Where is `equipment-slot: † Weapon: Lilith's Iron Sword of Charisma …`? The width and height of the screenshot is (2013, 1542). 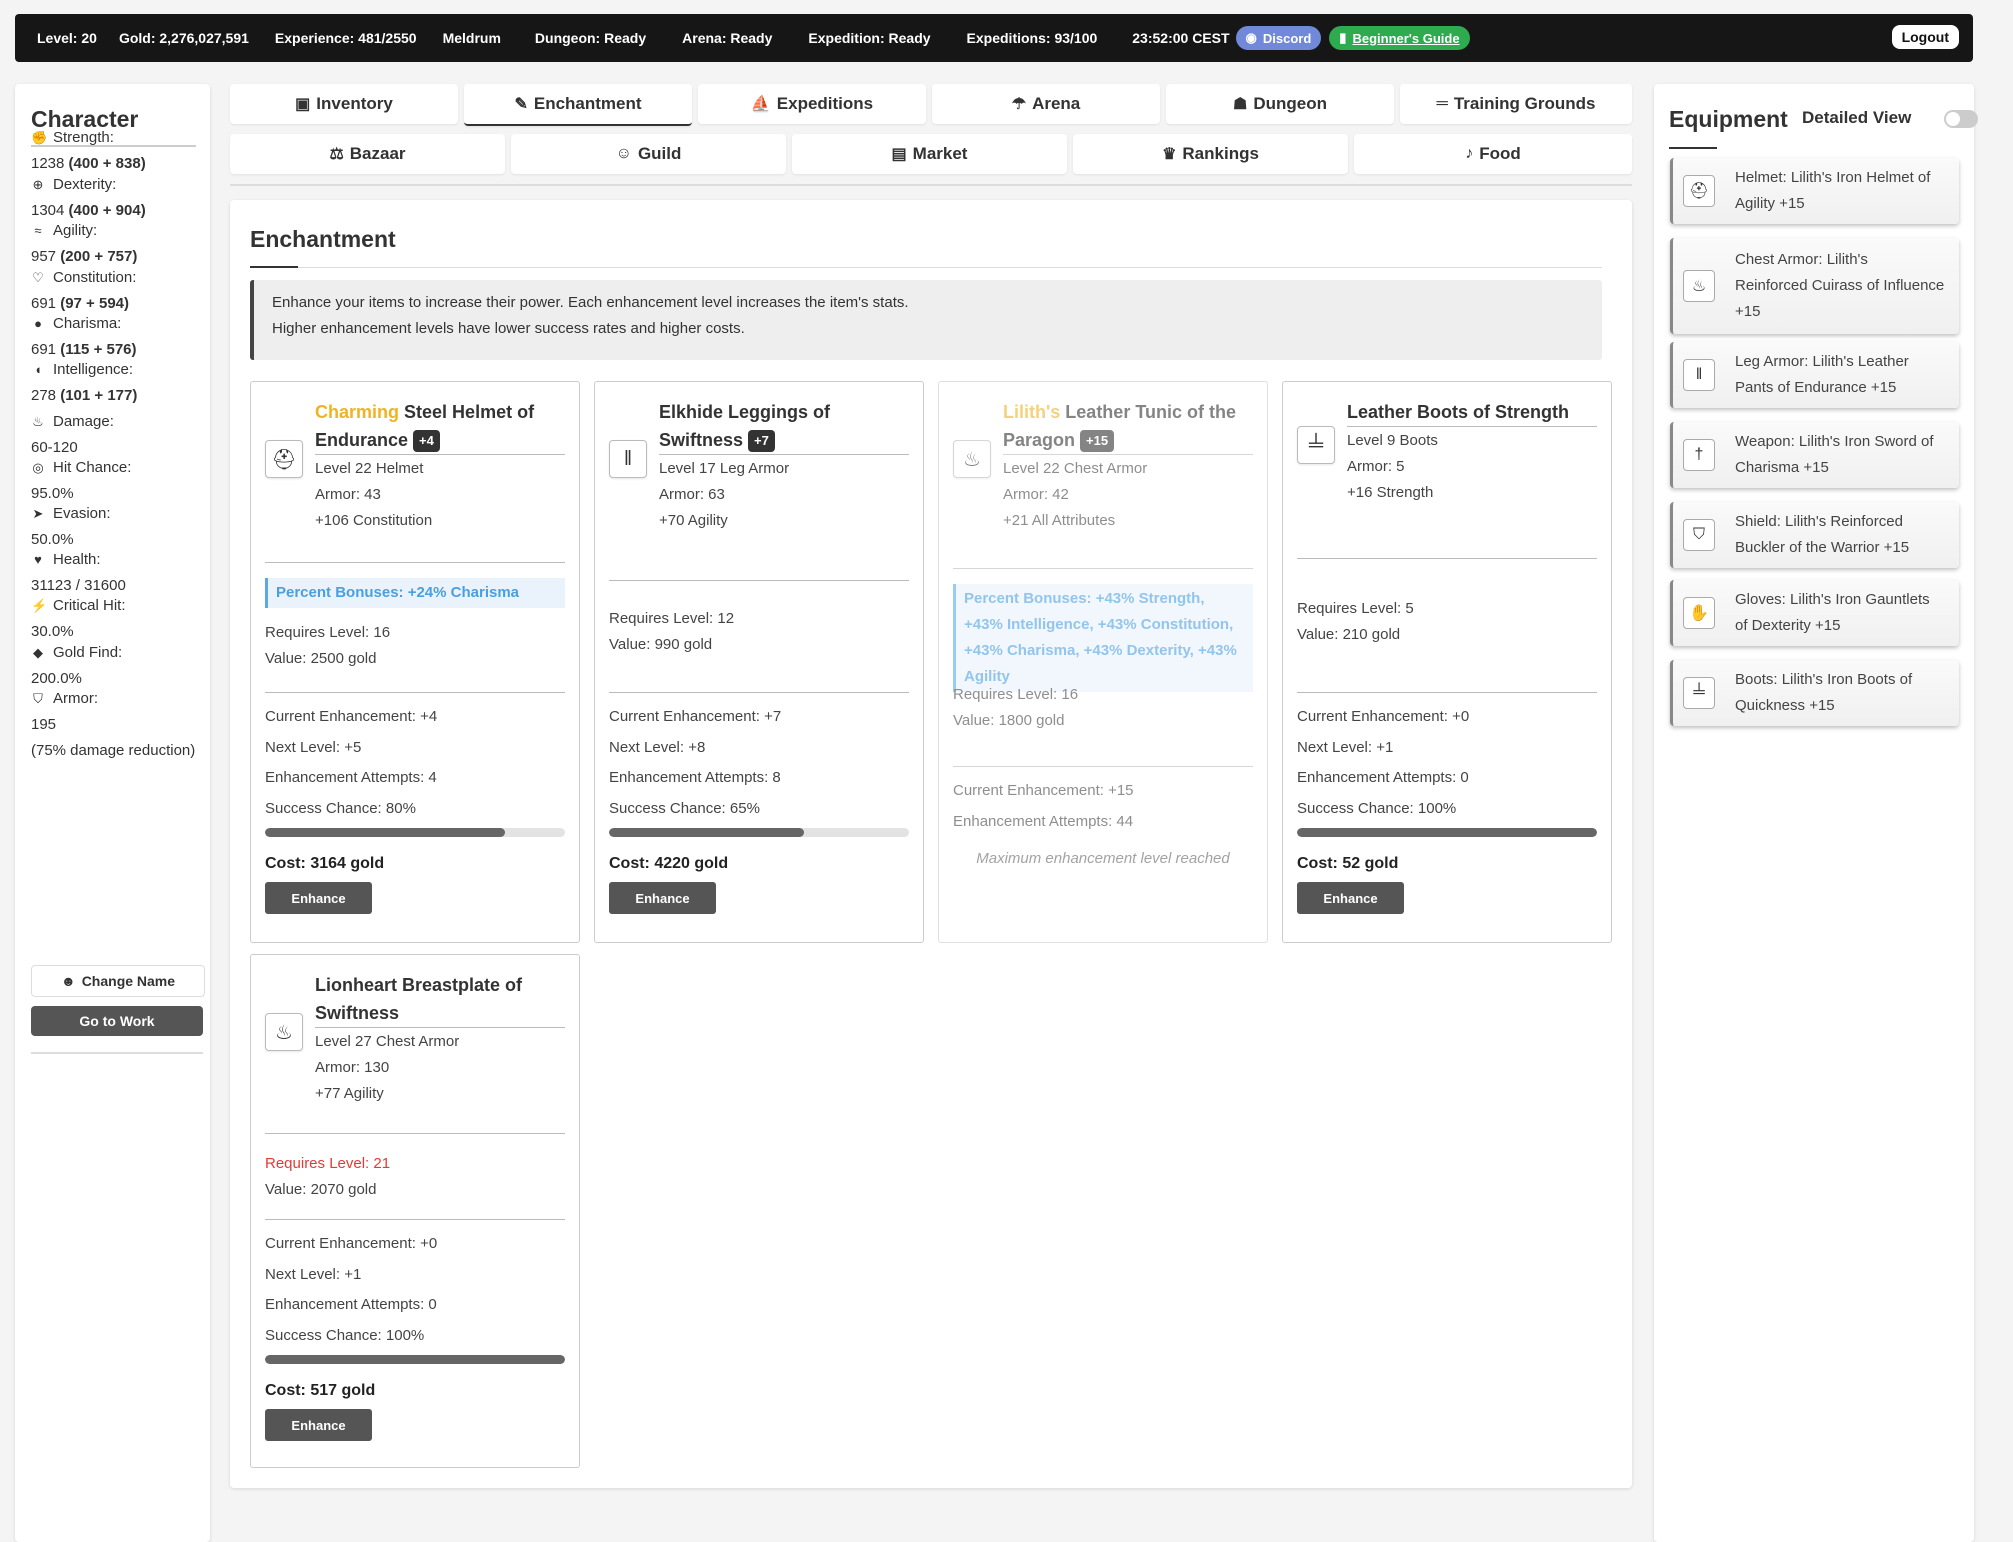 equipment-slot: † Weapon: Lilith's Iron Sword of Charisma … is located at coordinates (1814, 455).